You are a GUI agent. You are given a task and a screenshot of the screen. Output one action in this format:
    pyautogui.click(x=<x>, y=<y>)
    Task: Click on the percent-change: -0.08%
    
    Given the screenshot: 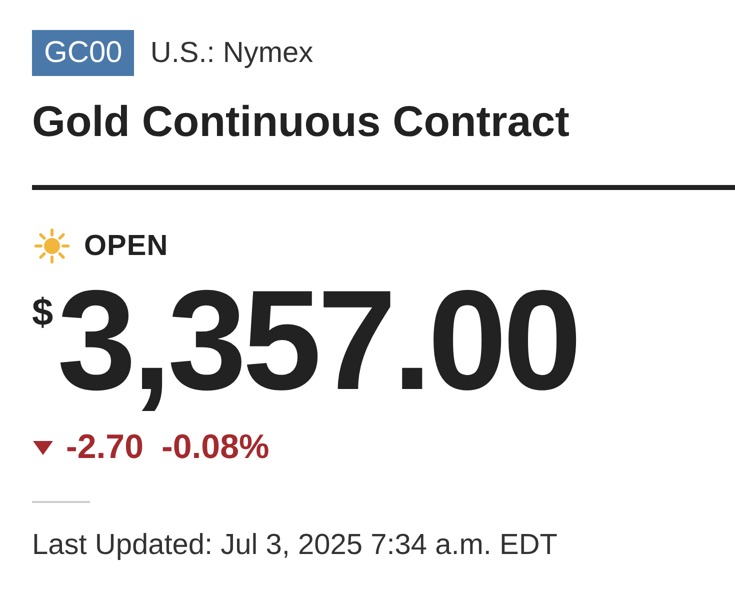 What is the action you would take?
    pyautogui.click(x=216, y=447)
    